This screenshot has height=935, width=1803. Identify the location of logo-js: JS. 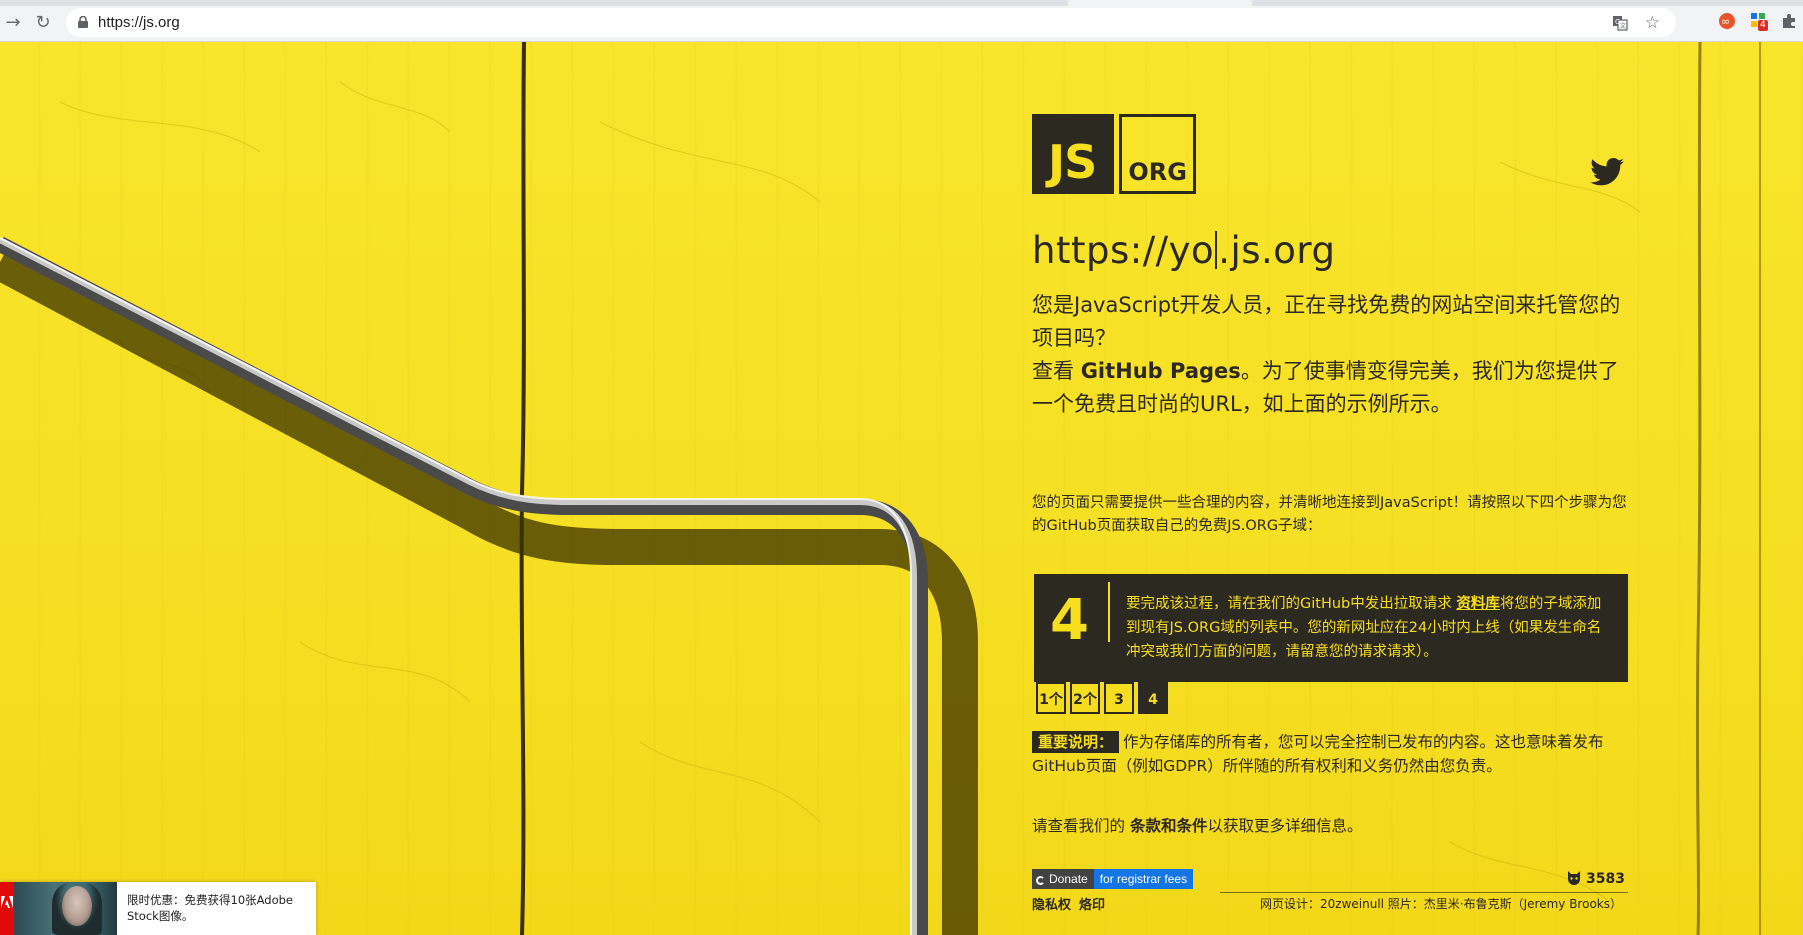
(1073, 154).